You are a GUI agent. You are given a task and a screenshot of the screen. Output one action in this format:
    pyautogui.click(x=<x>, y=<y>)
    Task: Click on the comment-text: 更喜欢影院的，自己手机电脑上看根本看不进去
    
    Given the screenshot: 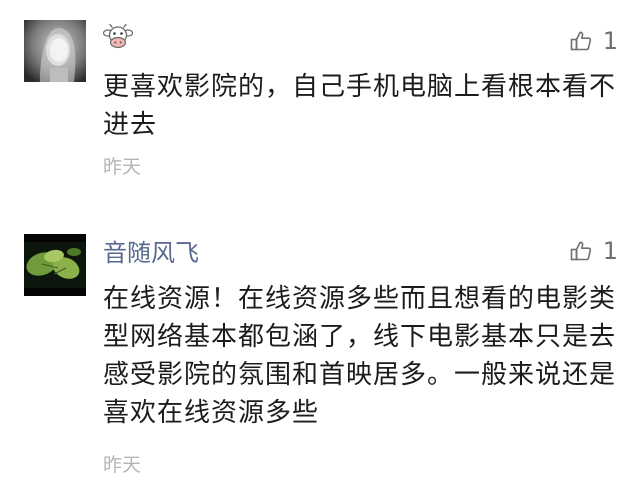 What is the action you would take?
    pyautogui.click(x=360, y=106)
    